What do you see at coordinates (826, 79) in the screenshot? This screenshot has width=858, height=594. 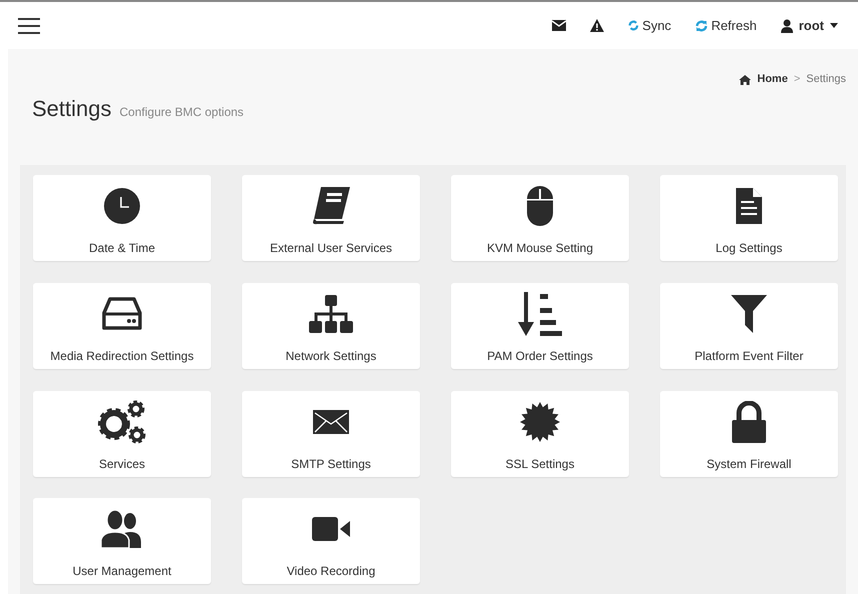 I see `breadcrumb-current: Settings` at bounding box center [826, 79].